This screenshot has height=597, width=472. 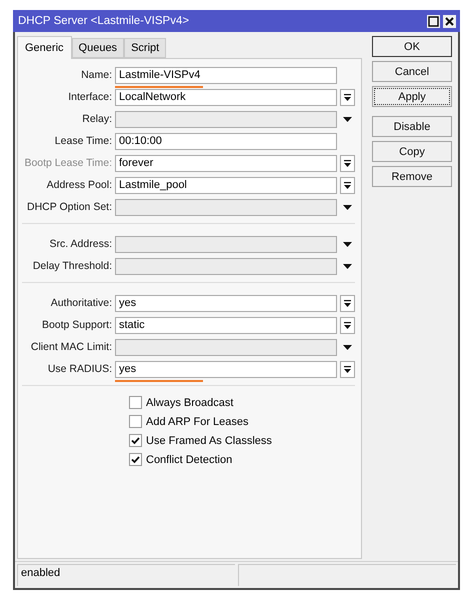 I want to click on field-label: Interface:, so click(x=90, y=97).